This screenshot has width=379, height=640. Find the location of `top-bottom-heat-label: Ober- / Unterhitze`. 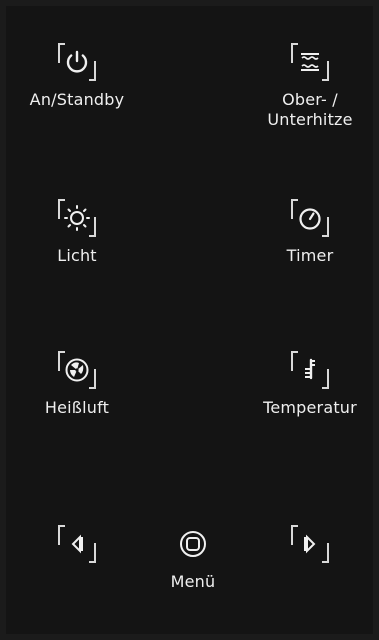

top-bottom-heat-label: Ober- / Unterhitze is located at coordinates (310, 109).